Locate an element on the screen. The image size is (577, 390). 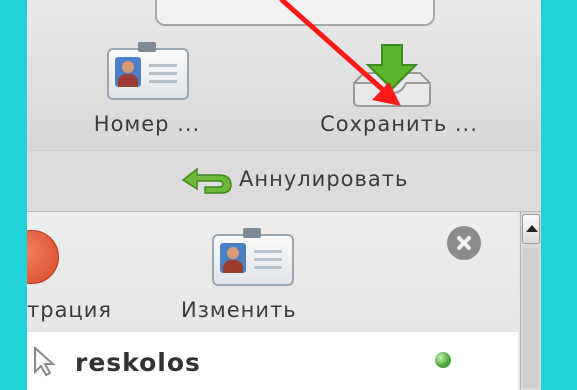
contact-name: reskolos is located at coordinates (138, 362).